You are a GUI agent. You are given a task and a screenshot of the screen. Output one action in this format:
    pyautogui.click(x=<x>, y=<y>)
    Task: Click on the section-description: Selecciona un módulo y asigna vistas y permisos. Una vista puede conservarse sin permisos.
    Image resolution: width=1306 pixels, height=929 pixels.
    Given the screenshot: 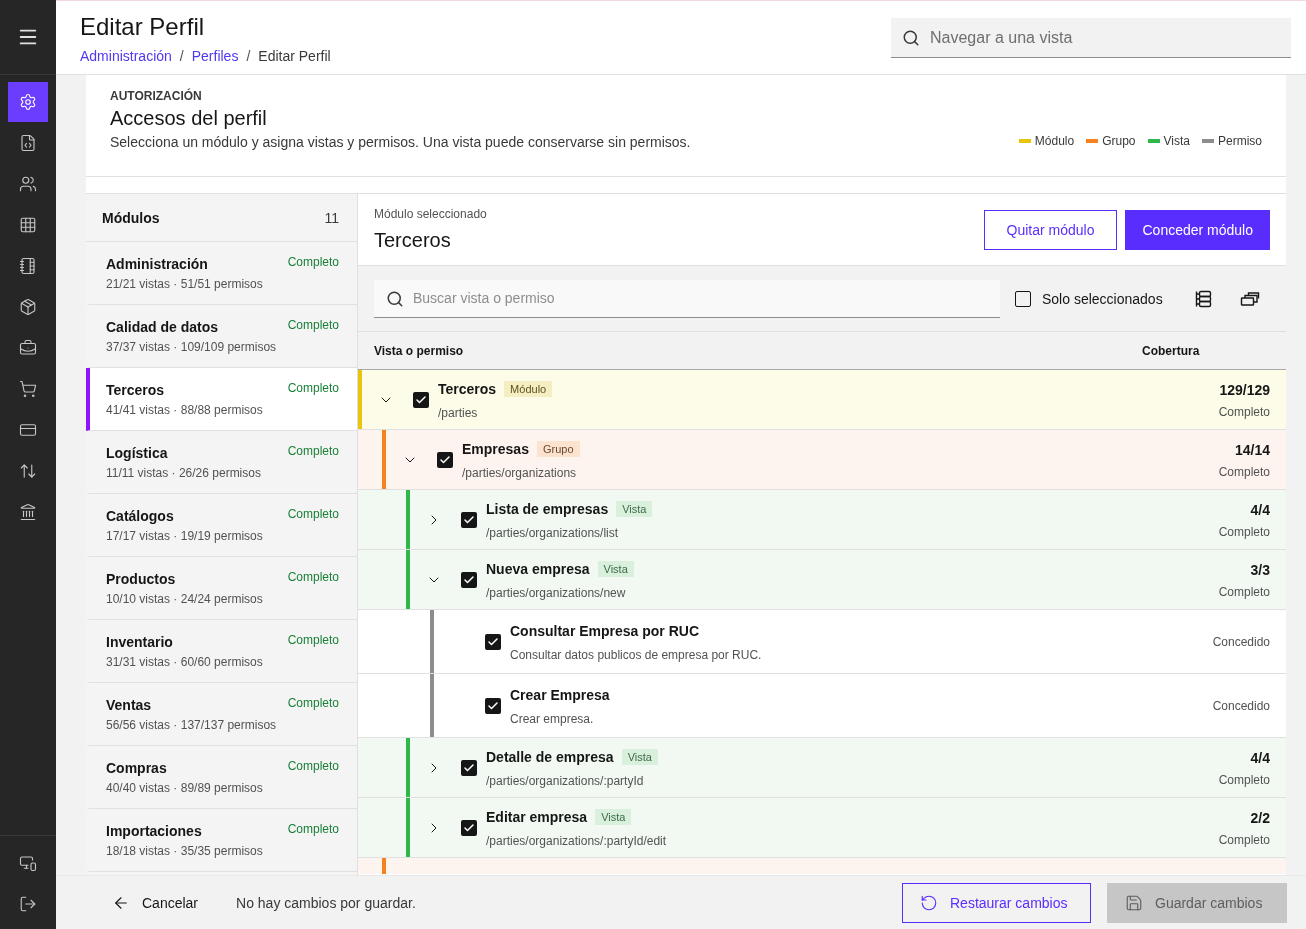 What is the action you would take?
    pyautogui.click(x=400, y=142)
    